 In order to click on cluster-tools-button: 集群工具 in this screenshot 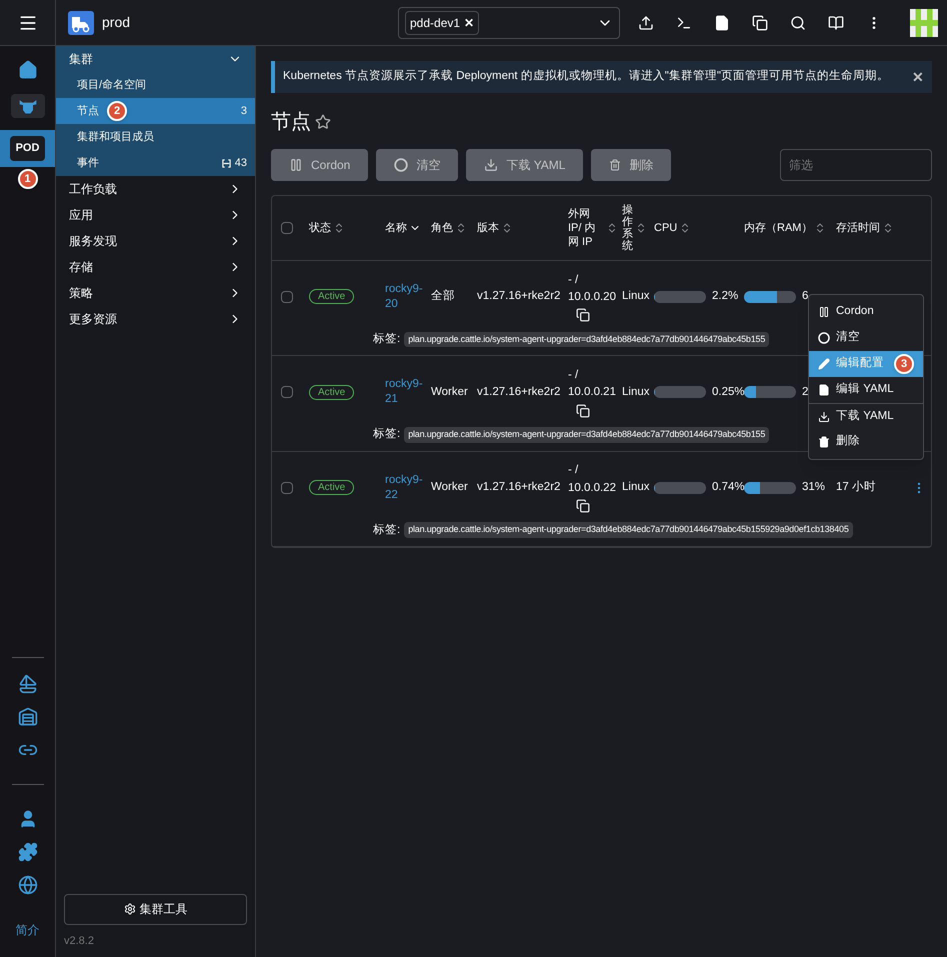, I will do `click(155, 909)`.